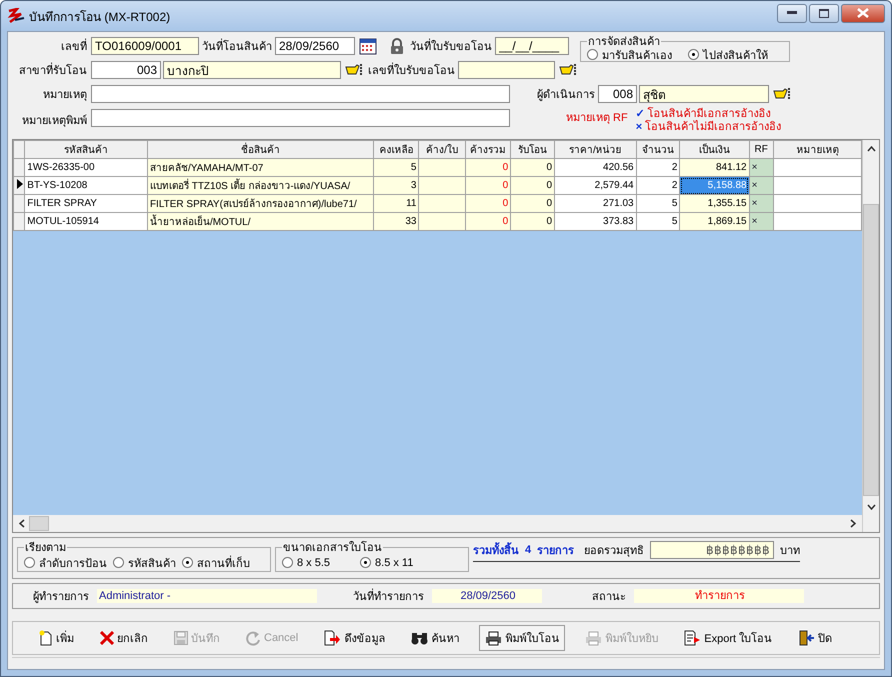  What do you see at coordinates (46, 638) in the screenshot?
I see `new-page-icon` at bounding box center [46, 638].